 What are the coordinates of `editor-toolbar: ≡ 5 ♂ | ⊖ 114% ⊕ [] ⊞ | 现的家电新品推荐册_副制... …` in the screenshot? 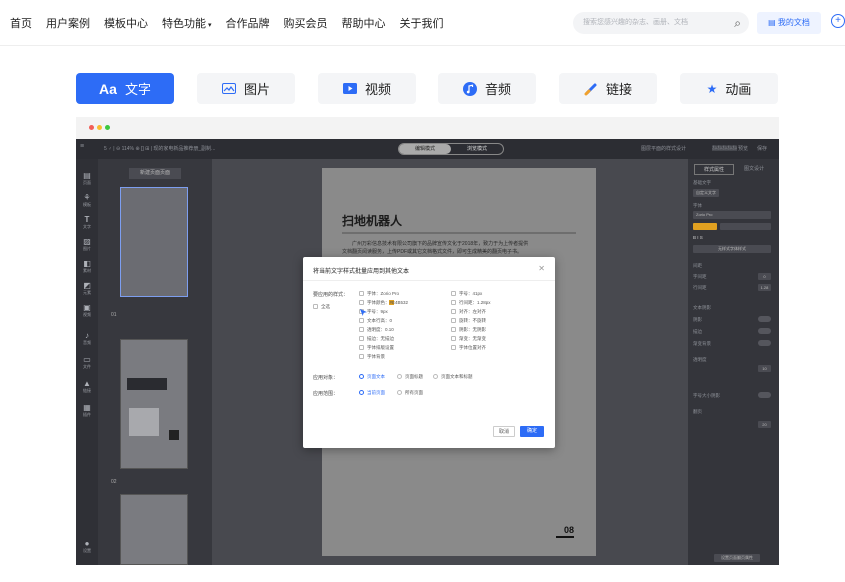 It's located at (427, 149).